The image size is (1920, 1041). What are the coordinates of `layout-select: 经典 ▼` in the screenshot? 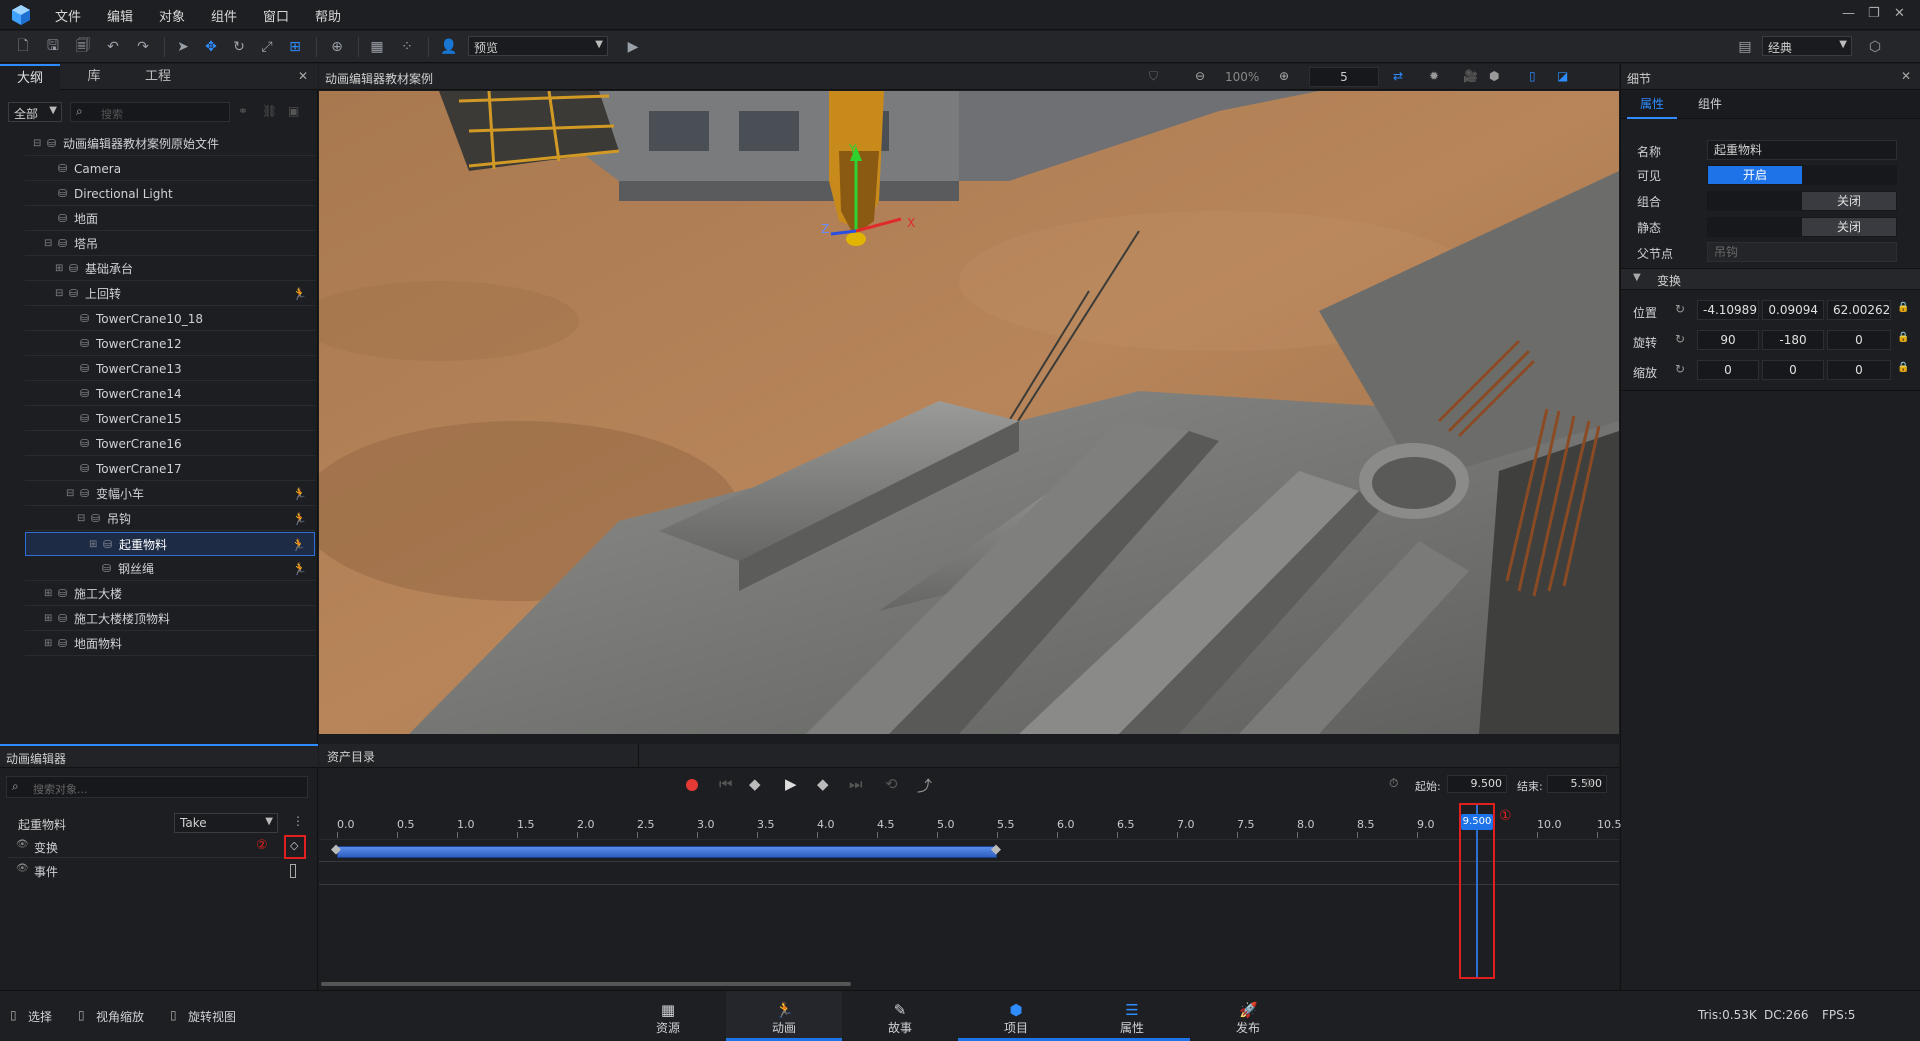 It's located at (1807, 46).